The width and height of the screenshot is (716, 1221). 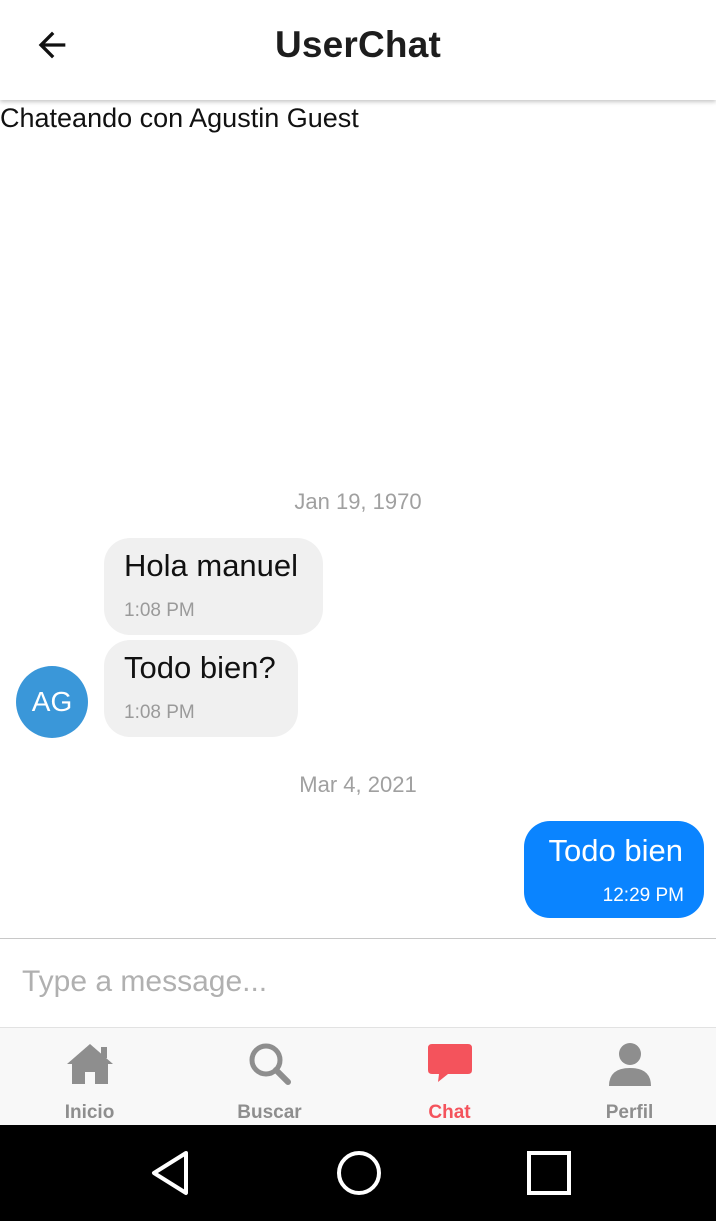 I want to click on tab-label: Inicio, so click(x=89, y=1112).